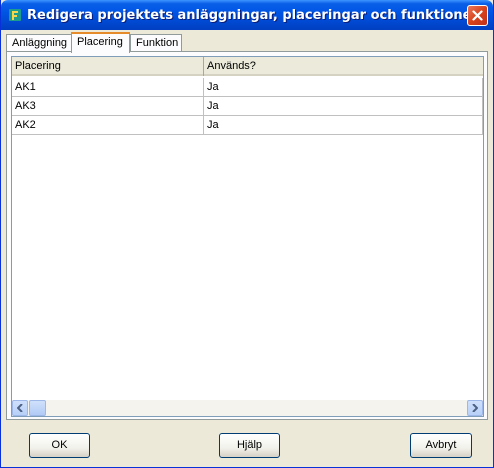 This screenshot has width=494, height=468. I want to click on tab-strip: Anläggning Placering Funktion, so click(246, 42).